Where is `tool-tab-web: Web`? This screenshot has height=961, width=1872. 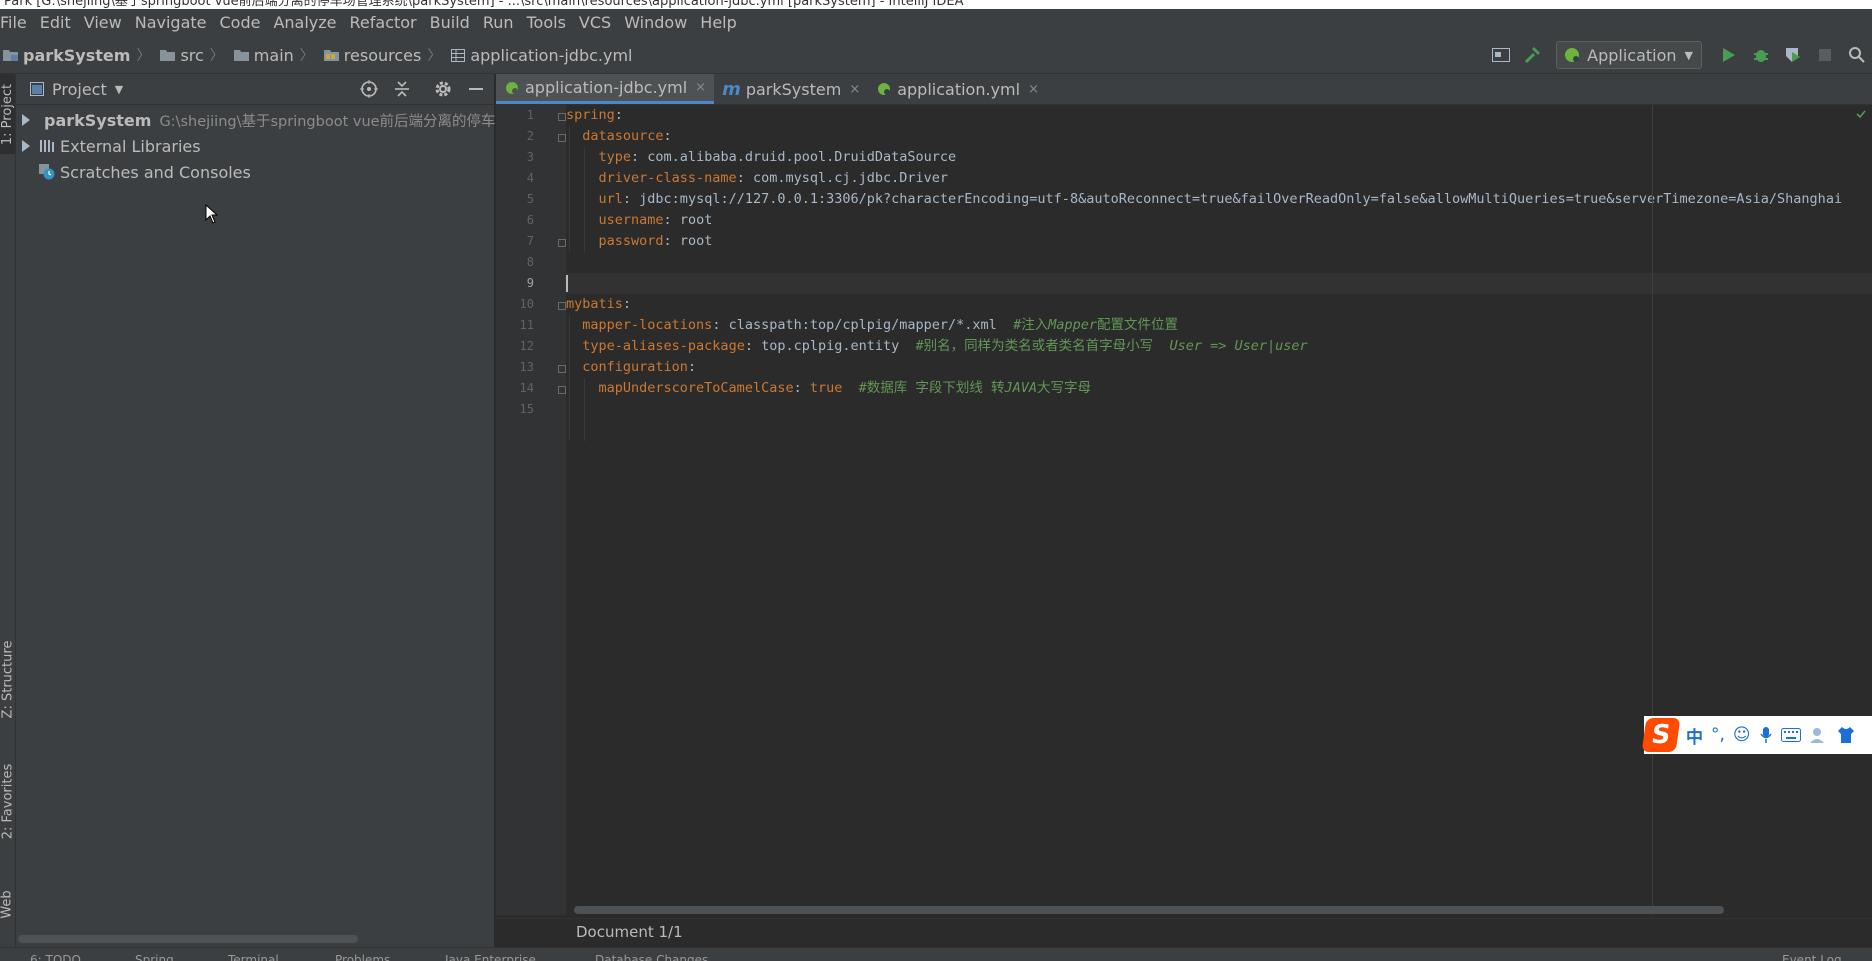 tool-tab-web: Web is located at coordinates (7, 904).